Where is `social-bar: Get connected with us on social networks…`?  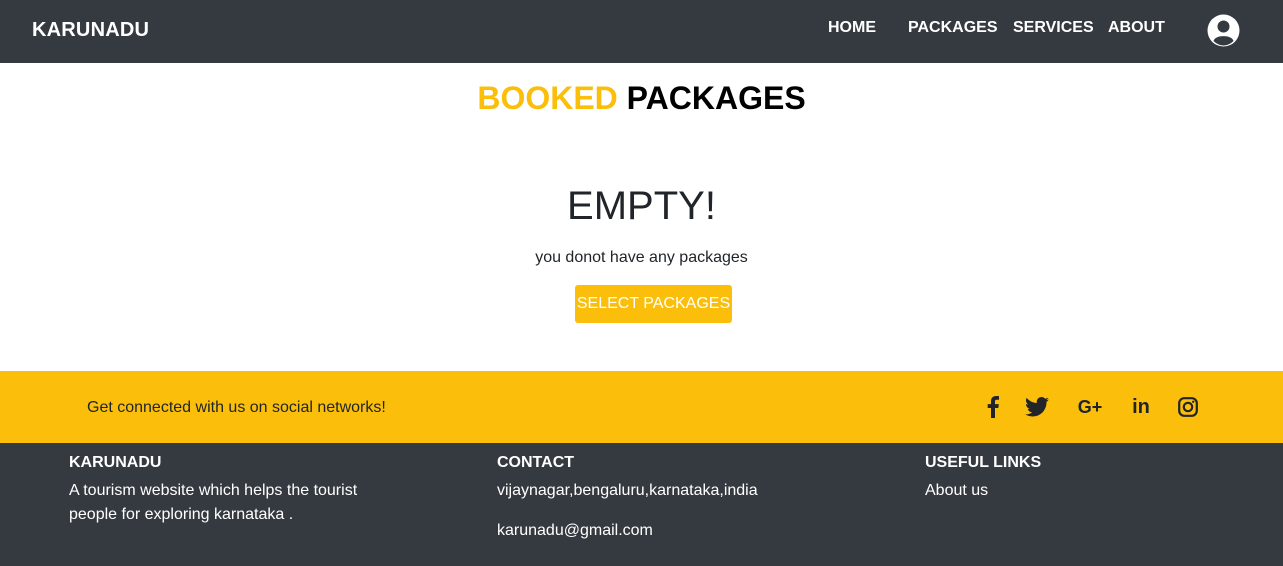 social-bar: Get connected with us on social networks… is located at coordinates (641, 407).